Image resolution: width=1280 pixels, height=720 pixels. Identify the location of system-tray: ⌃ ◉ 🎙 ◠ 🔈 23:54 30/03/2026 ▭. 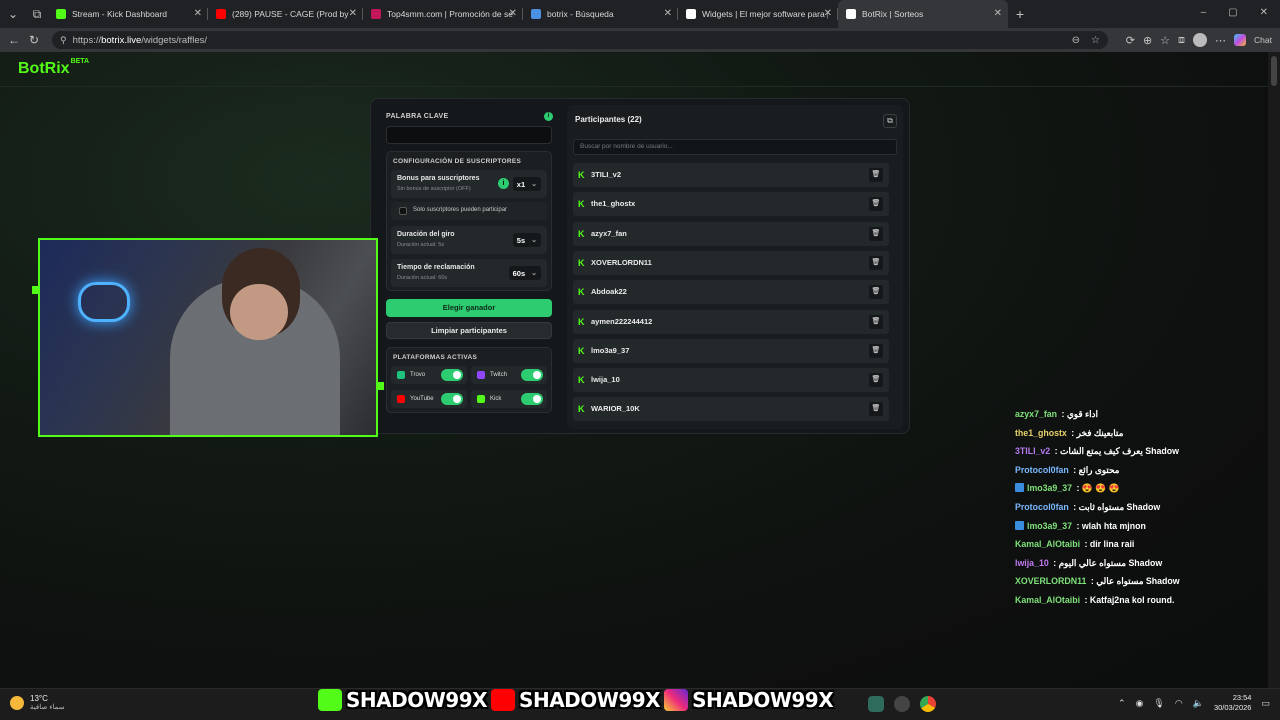
(1194, 703).